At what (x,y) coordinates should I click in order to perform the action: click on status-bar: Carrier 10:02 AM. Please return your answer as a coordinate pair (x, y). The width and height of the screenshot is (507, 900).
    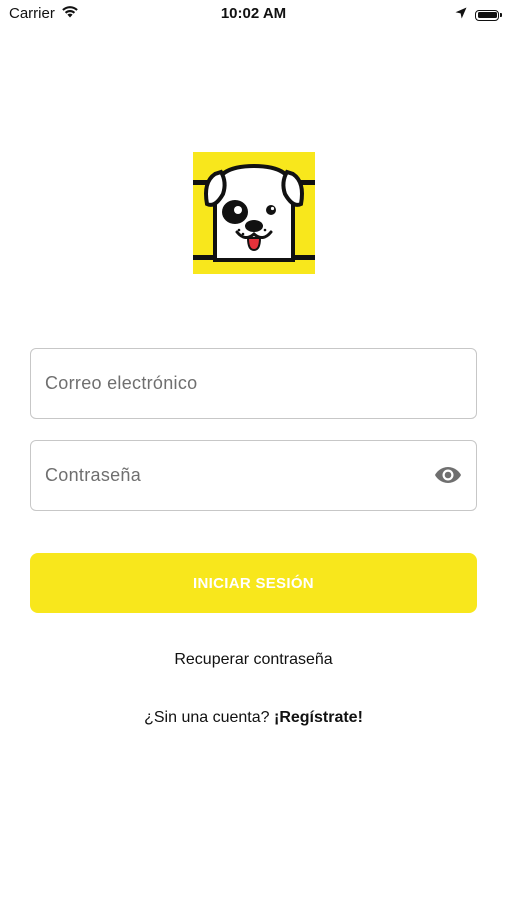
    Looking at the image, I should click on (253, 14).